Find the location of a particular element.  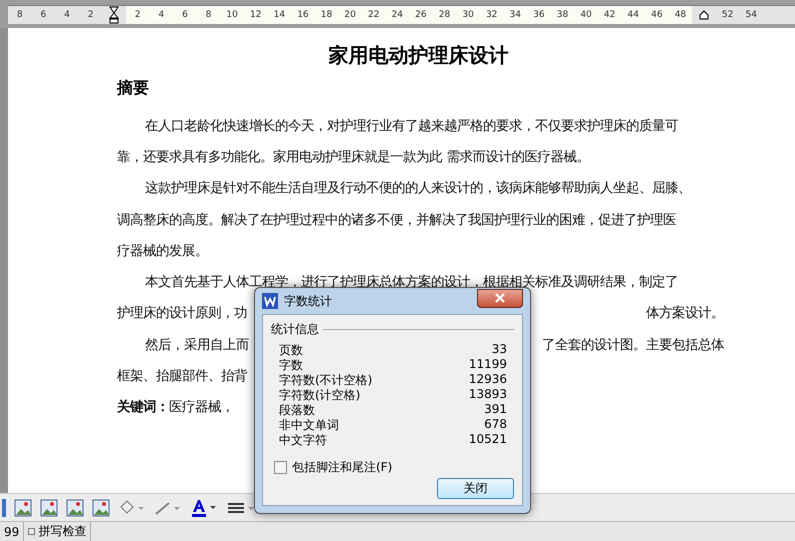

paragraph-text: 这款护理床是针对不能生活自理及行动不便的的人来设计的，该病床能够帮助病人坐起、屈膝、 is located at coordinates (417, 189).